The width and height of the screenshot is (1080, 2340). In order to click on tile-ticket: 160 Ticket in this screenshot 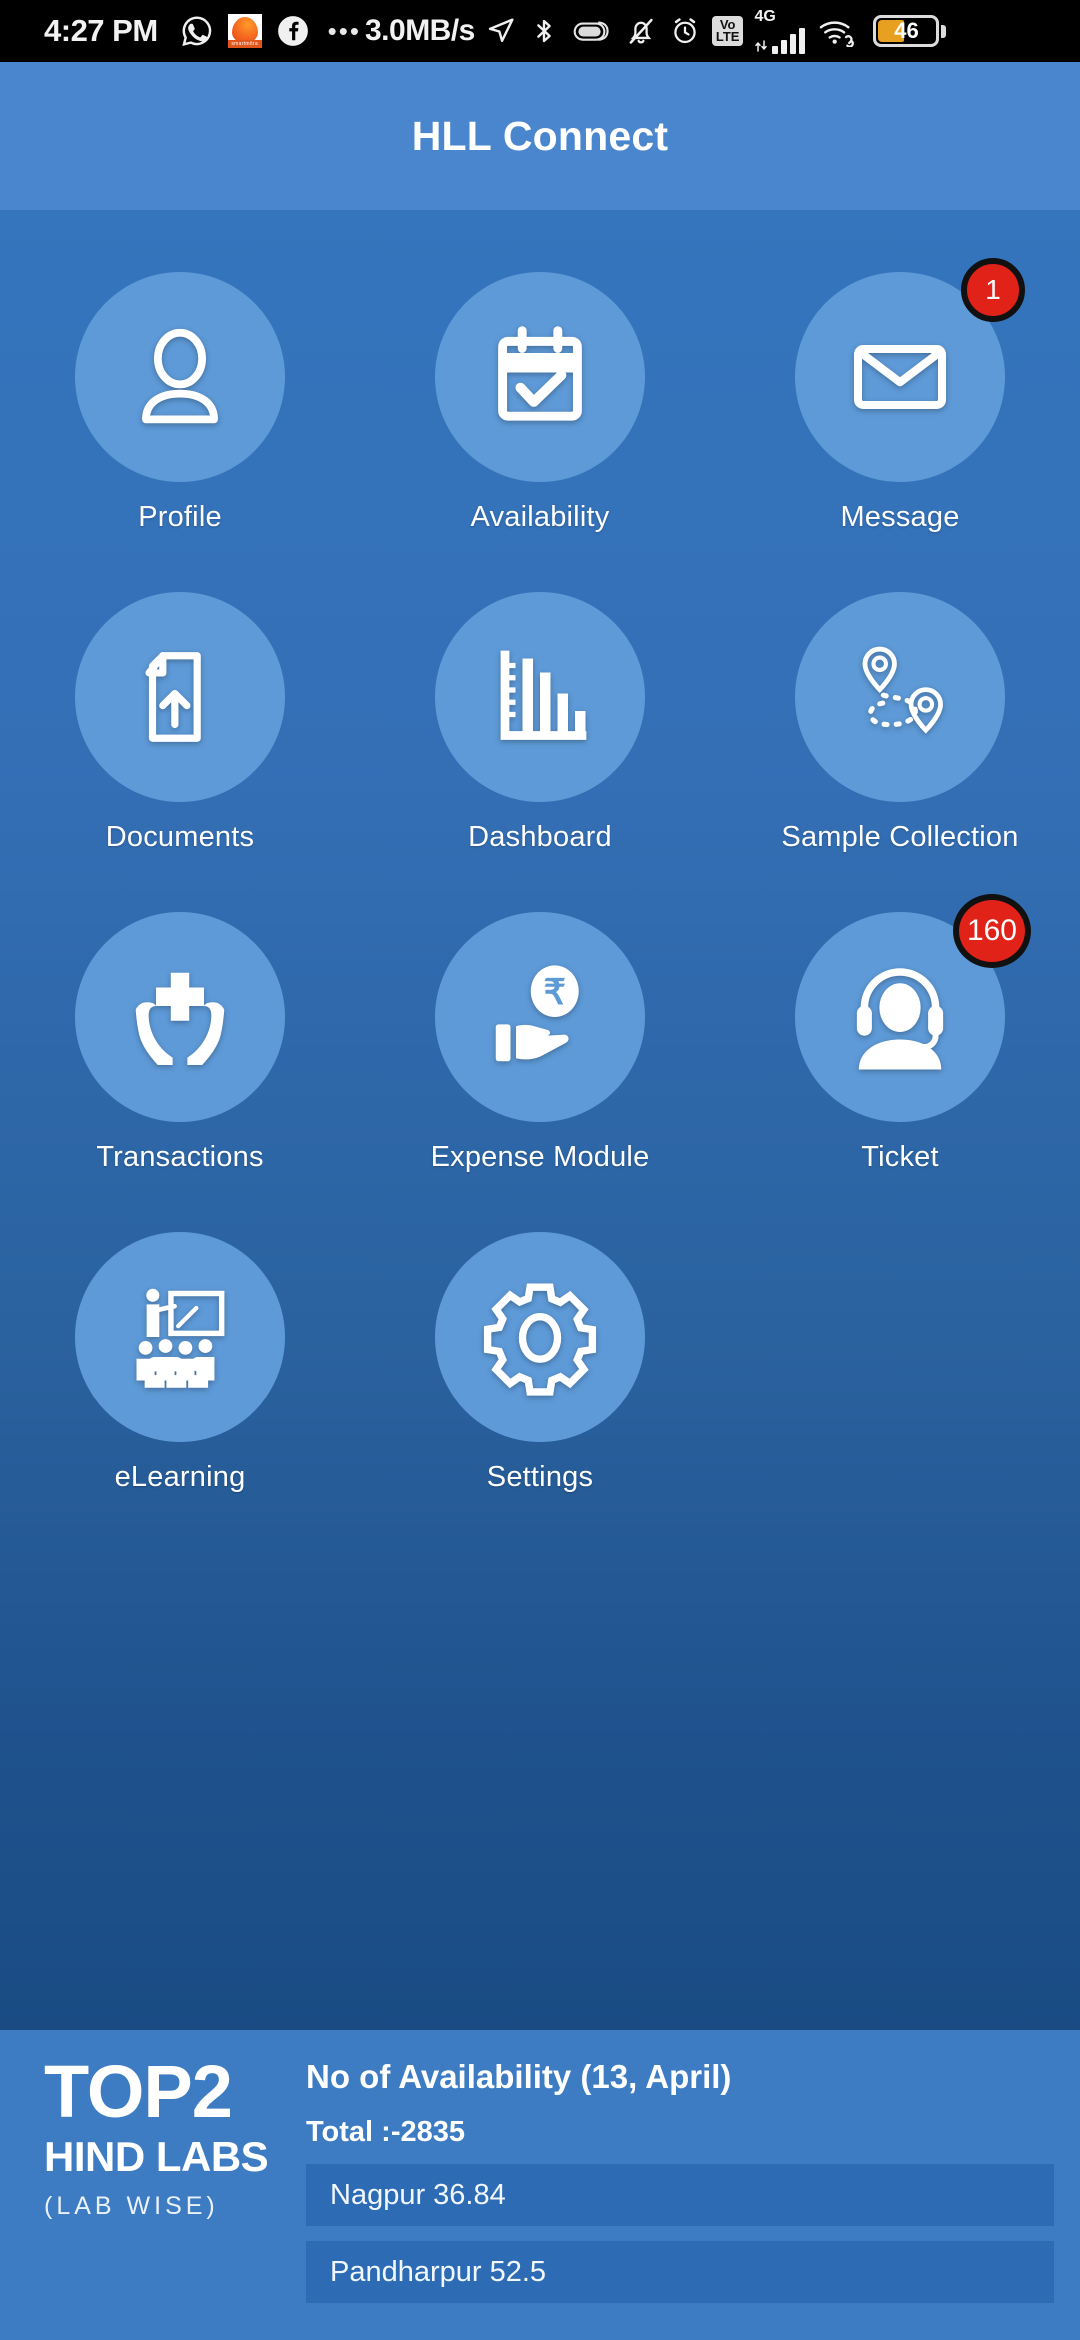, I will do `click(900, 1063)`.